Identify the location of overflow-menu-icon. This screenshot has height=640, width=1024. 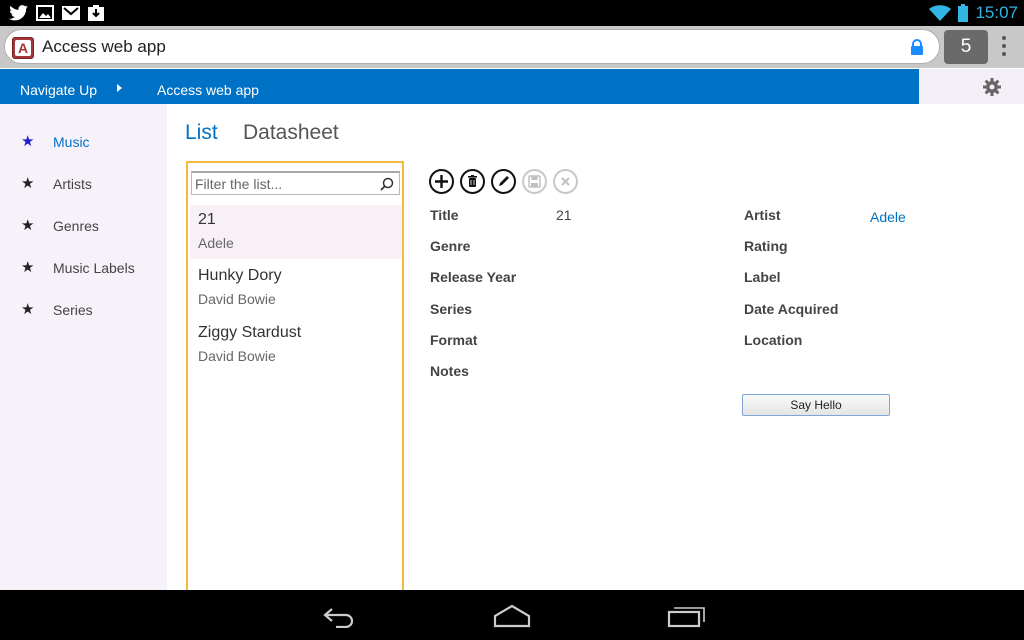
(1004, 47).